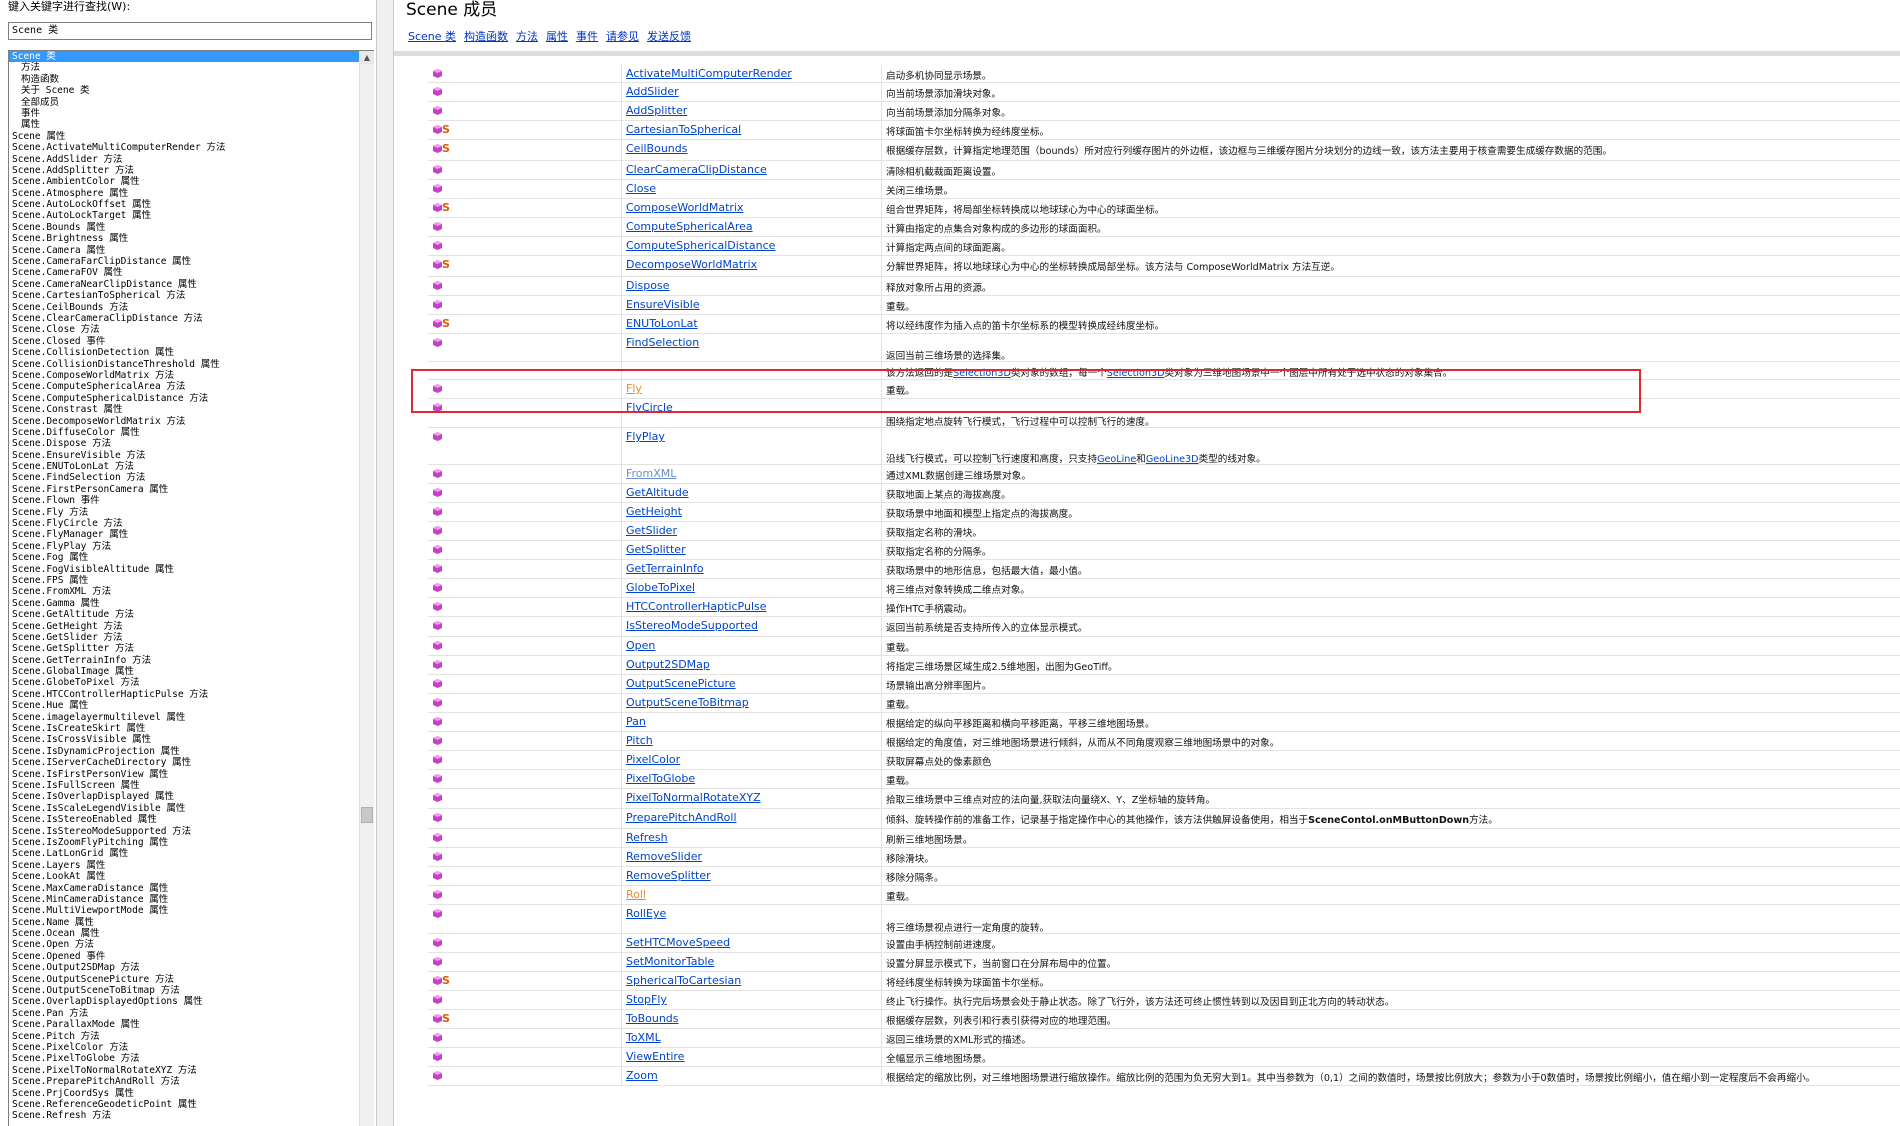 This screenshot has width=1900, height=1126. What do you see at coordinates (185, 352) in the screenshot?
I see `index-item: Scene.CollisionDetection 属性` at bounding box center [185, 352].